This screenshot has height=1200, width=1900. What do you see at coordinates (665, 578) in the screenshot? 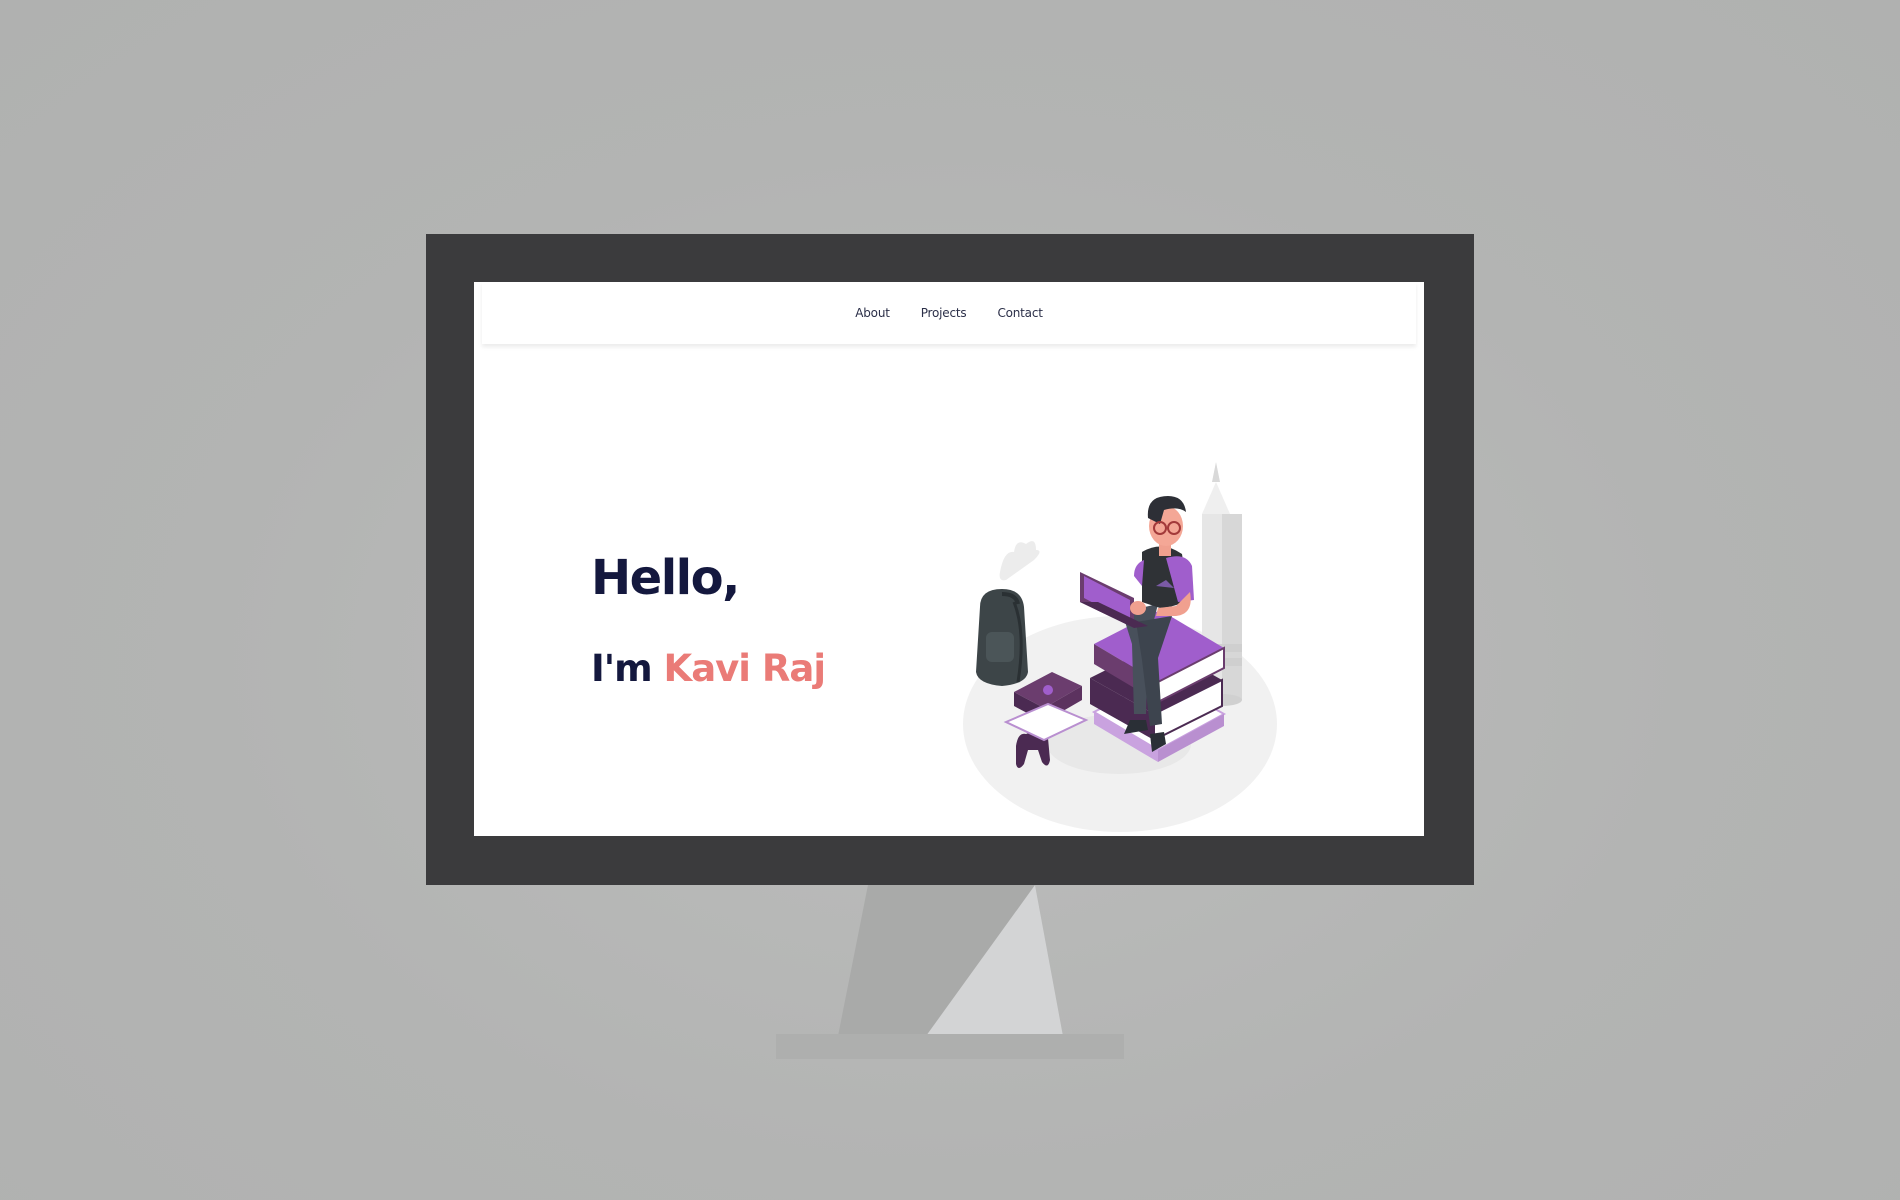
I see `hero-greeting: Hello,` at bounding box center [665, 578].